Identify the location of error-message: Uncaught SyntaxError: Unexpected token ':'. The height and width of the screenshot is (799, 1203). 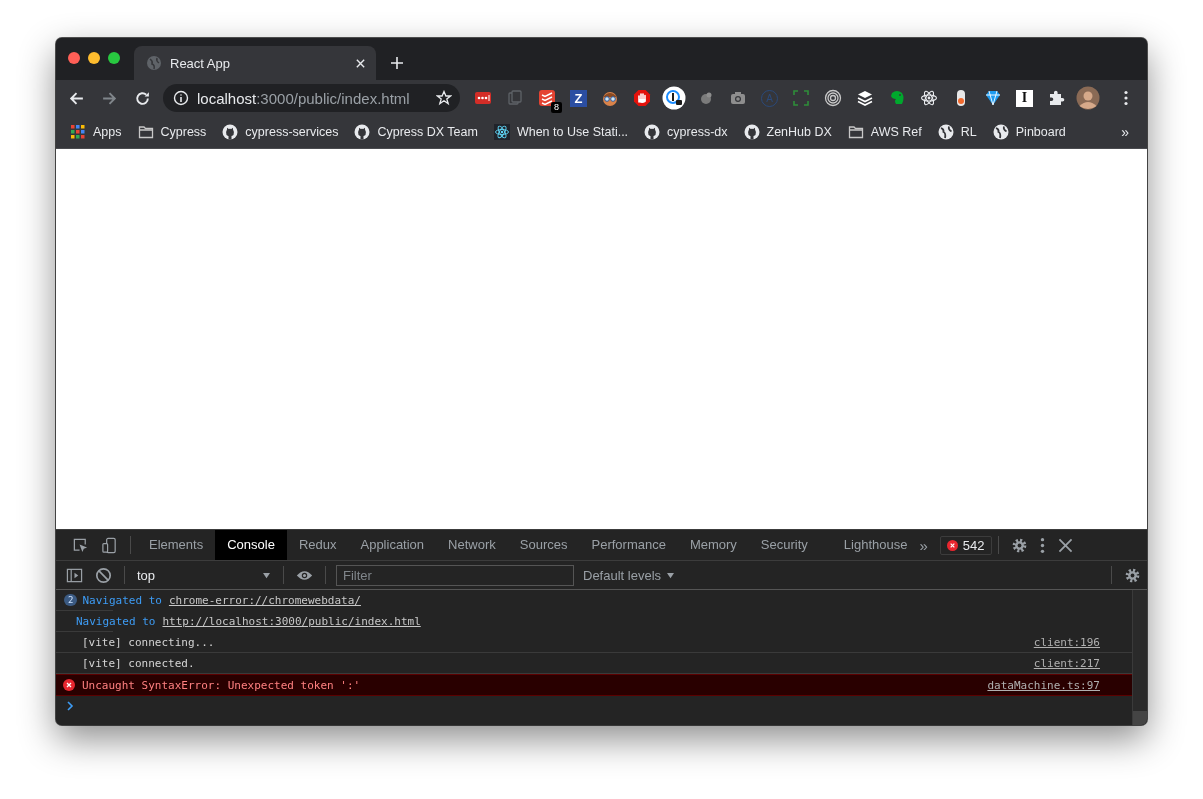
(222, 685).